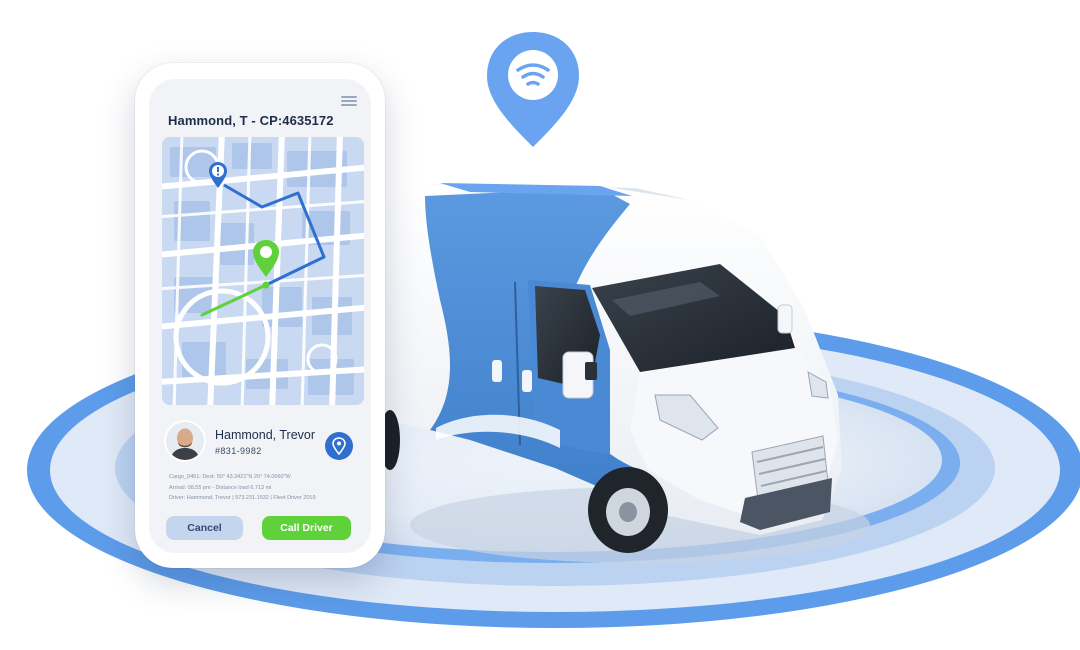  What do you see at coordinates (306, 528) in the screenshot?
I see `call-driver-button: Call Driver` at bounding box center [306, 528].